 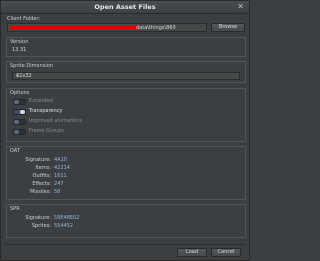 I want to click on dat-title: DAT, so click(x=15, y=151).